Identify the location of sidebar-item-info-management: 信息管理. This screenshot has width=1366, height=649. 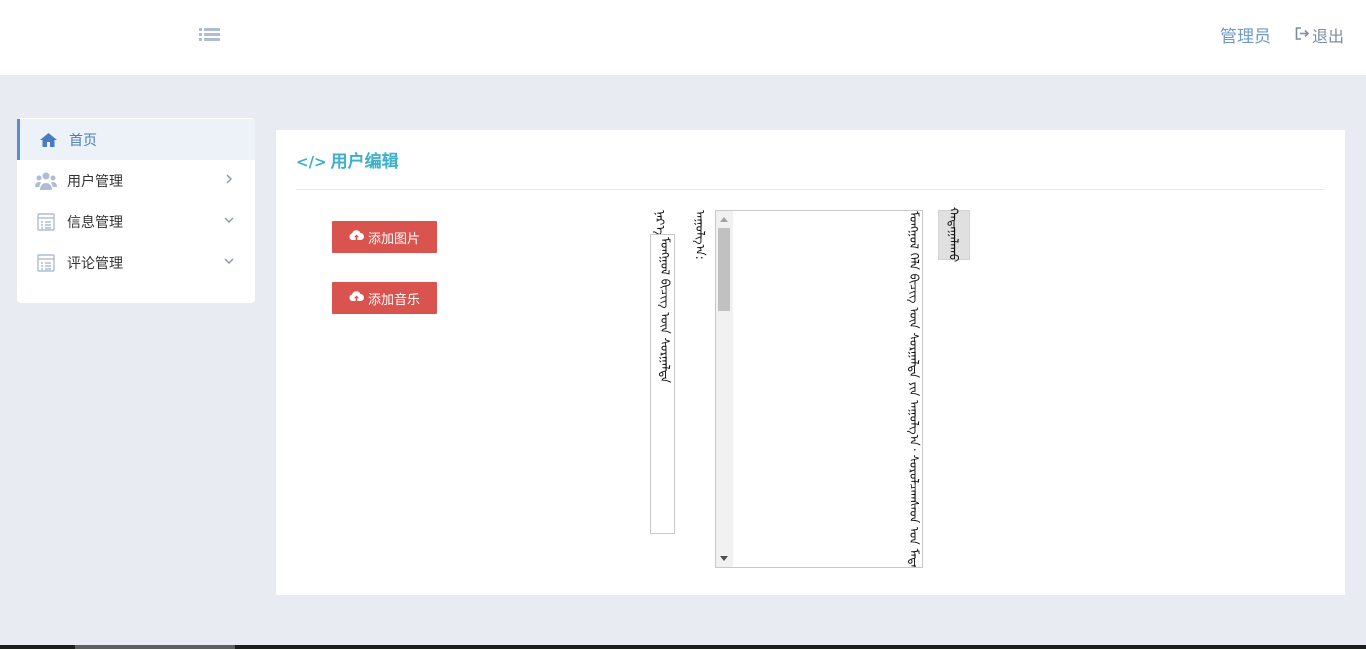
(136, 221).